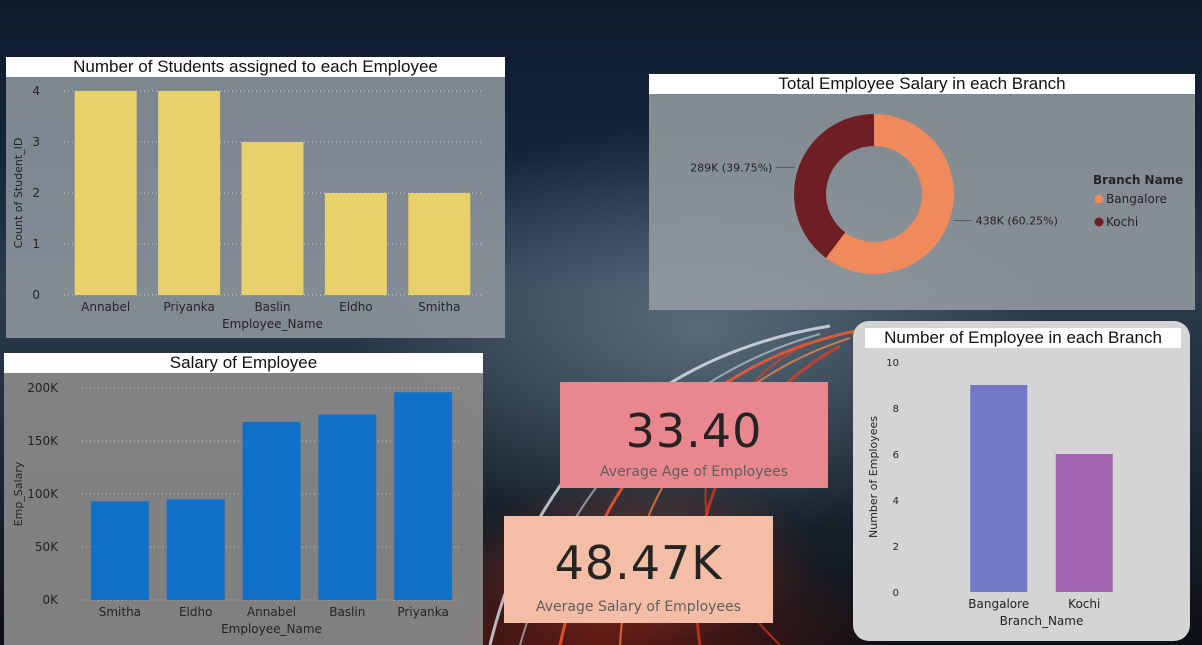 The width and height of the screenshot is (1202, 645). Describe the element at coordinates (1084, 604) in the screenshot. I see `x-tick-label: Kochi` at that location.